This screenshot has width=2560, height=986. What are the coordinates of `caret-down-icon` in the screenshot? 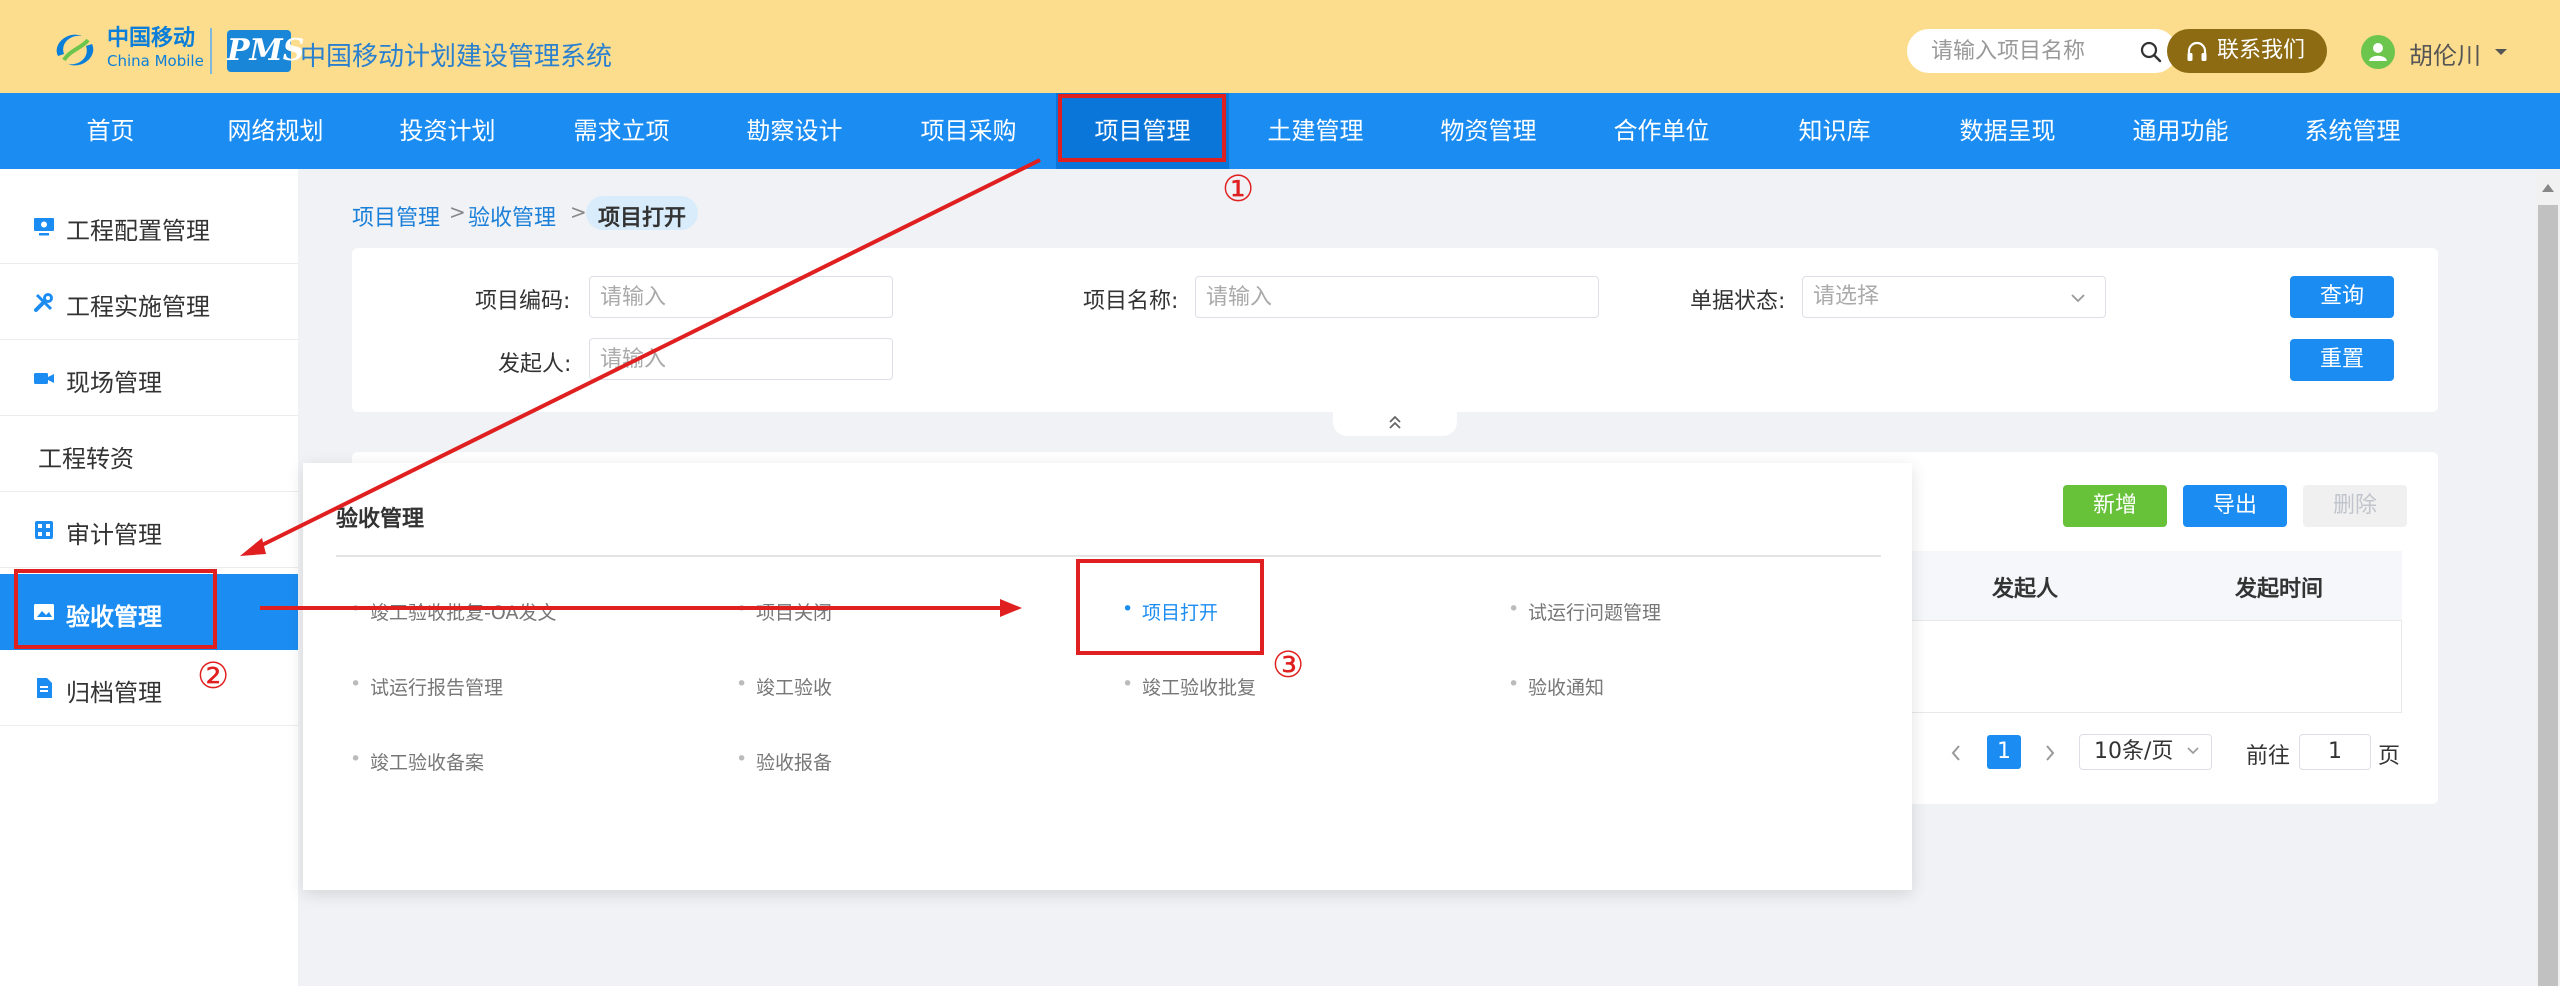 It's located at (2501, 52).